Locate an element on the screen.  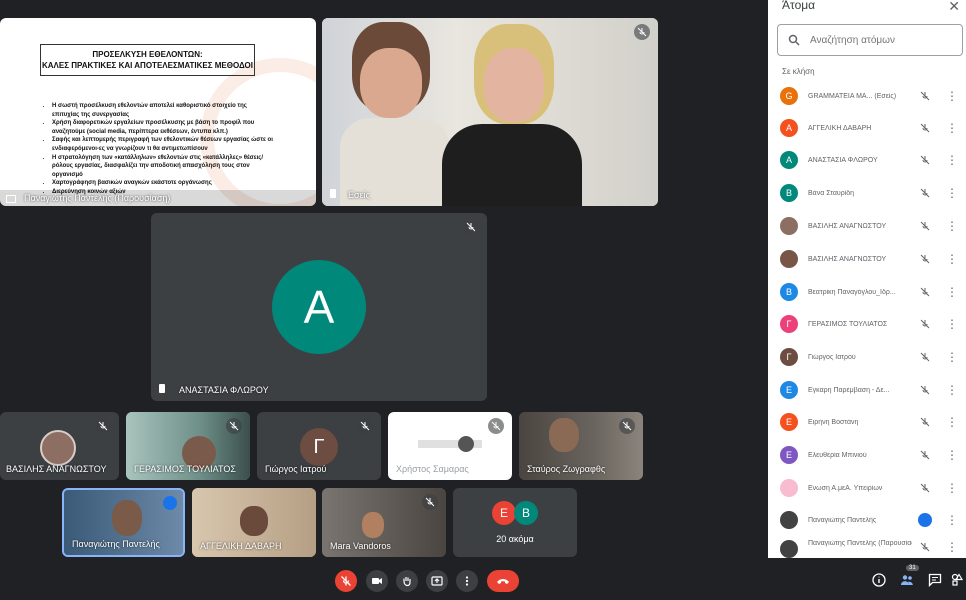
more-participants-tile: Ε Β 20 ακόμα is located at coordinates (515, 522).